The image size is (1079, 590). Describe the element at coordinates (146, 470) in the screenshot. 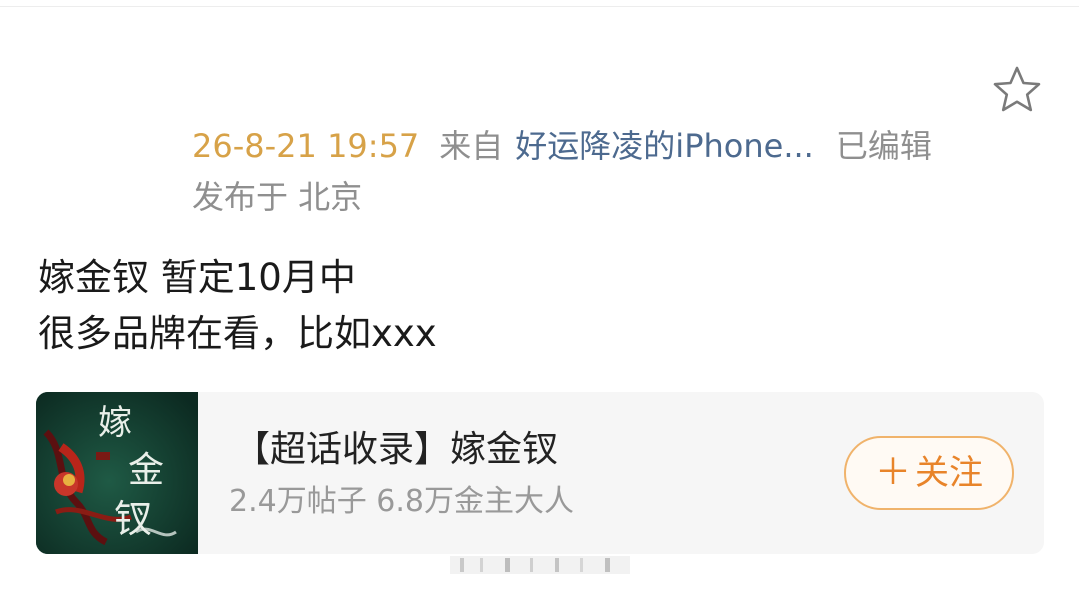

I see `cover-lettering-2: 金` at that location.